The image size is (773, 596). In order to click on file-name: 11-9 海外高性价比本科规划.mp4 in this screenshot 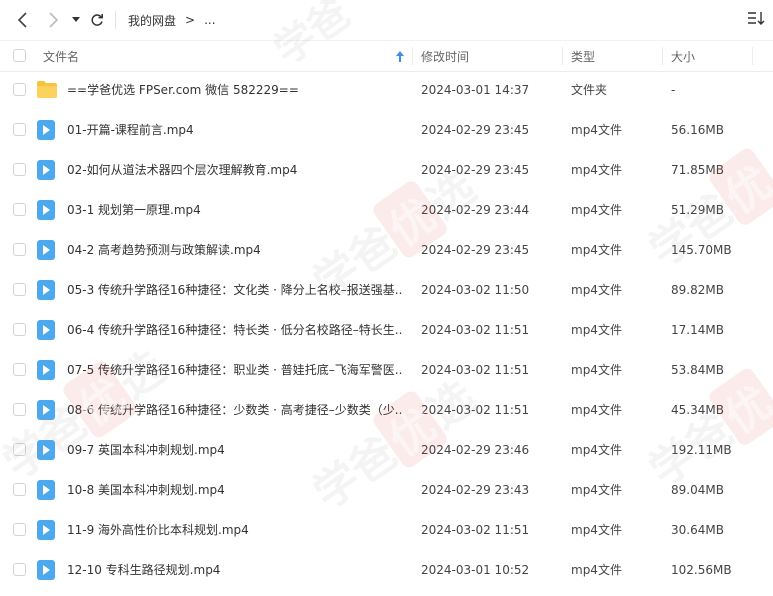, I will do `click(234, 530)`.